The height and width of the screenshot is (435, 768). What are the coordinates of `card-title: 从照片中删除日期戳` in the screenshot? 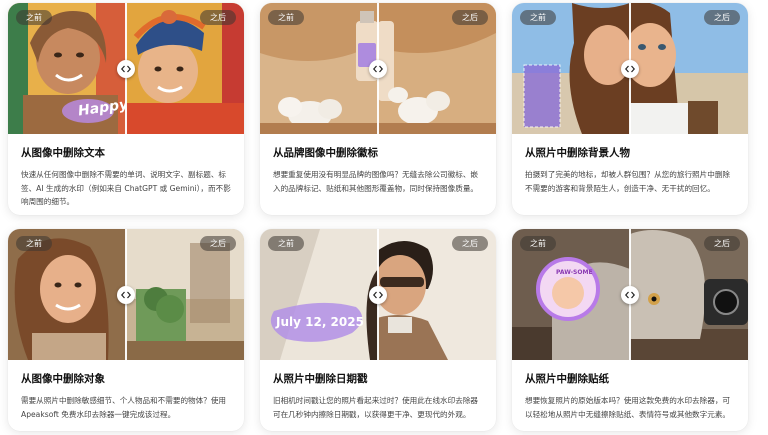 It's located at (320, 379).